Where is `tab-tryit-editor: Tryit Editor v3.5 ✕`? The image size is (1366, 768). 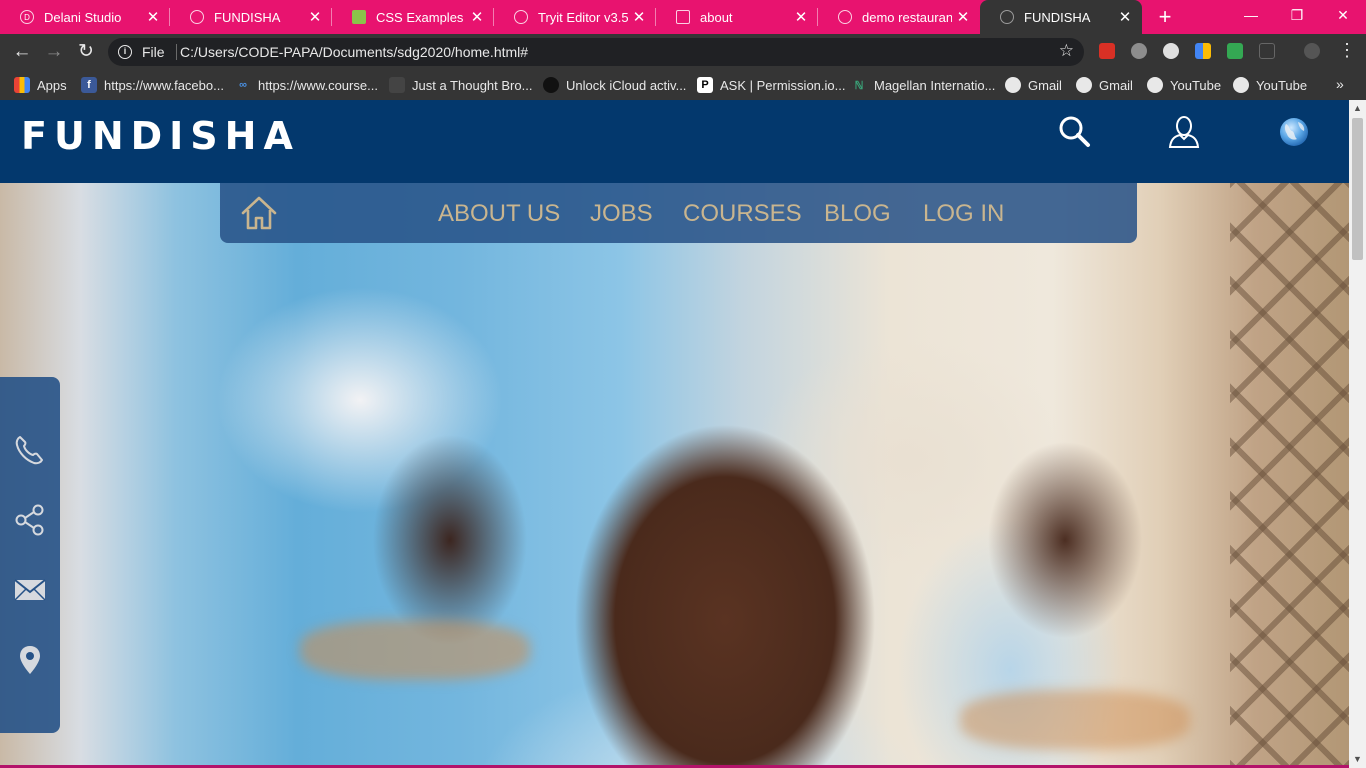 tab-tryit-editor: Tryit Editor v3.5 ✕ is located at coordinates (575, 17).